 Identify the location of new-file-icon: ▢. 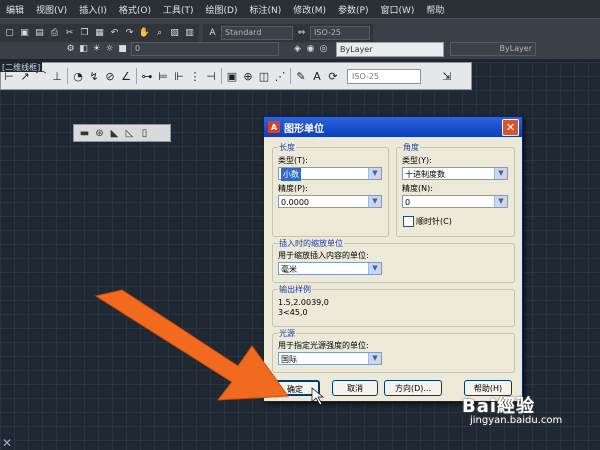
(9, 33).